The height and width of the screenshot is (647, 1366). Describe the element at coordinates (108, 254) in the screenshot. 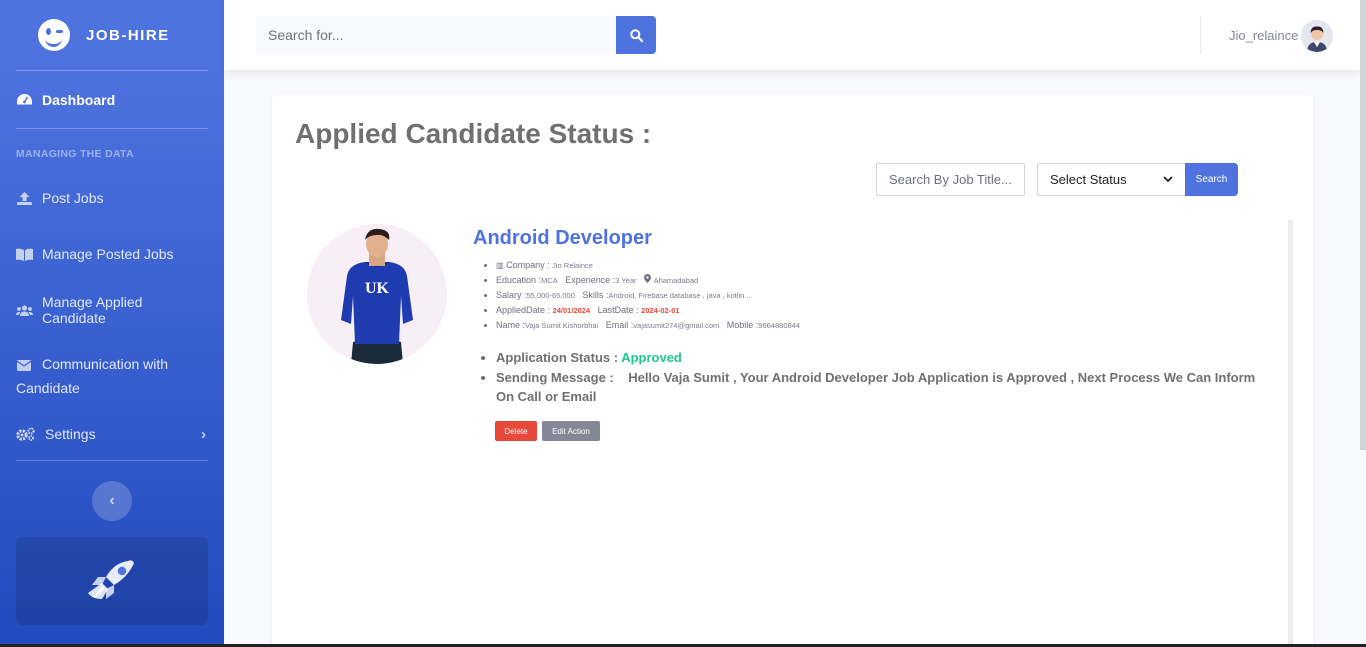

I see `sidebar-item-label: Manage Posted Jobs` at that location.